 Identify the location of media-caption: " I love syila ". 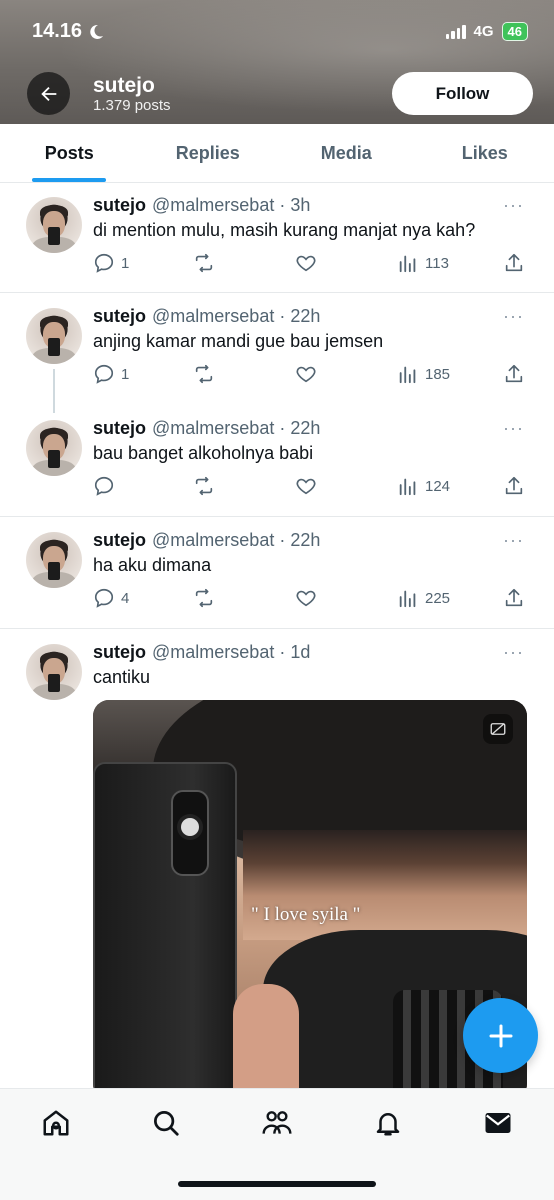
(306, 914).